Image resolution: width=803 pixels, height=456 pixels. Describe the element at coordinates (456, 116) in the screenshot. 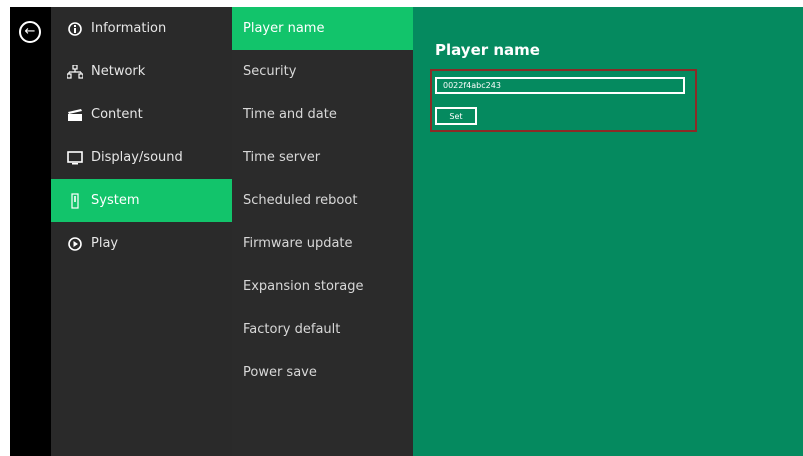

I see `set-button: Set` at that location.